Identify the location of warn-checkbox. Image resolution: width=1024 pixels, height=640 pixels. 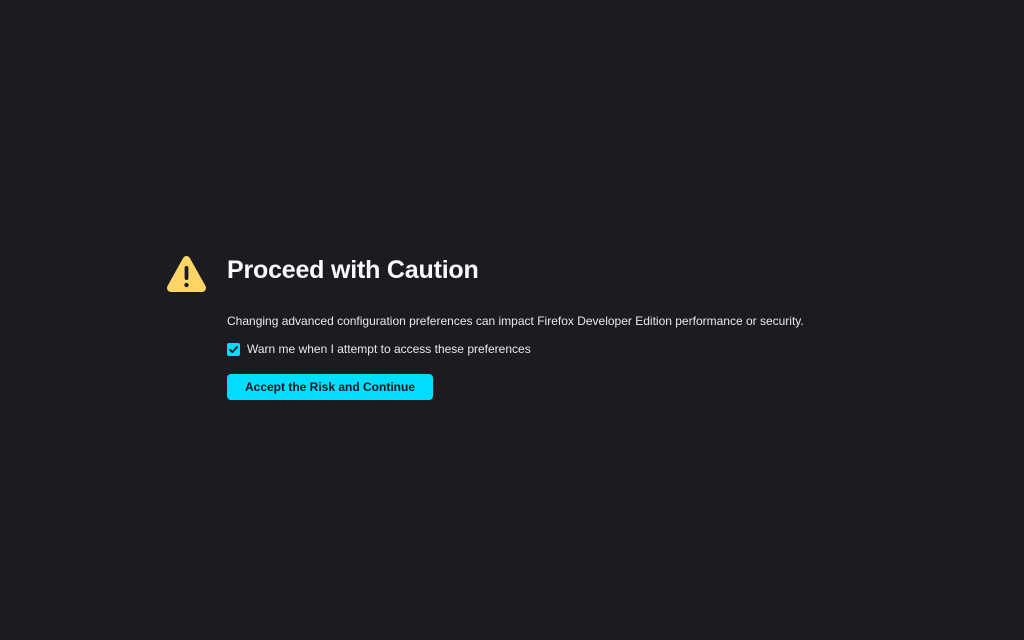
(233, 349).